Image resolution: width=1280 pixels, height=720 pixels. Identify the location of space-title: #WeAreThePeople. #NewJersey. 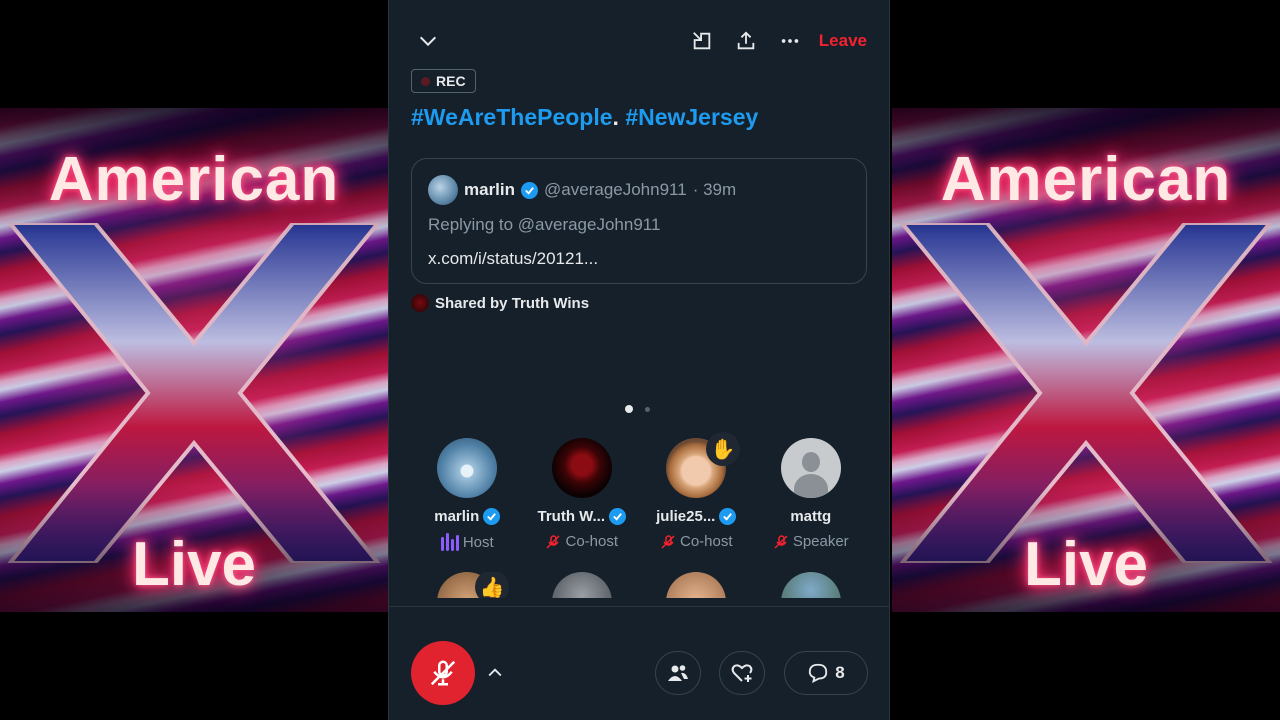
(584, 117).